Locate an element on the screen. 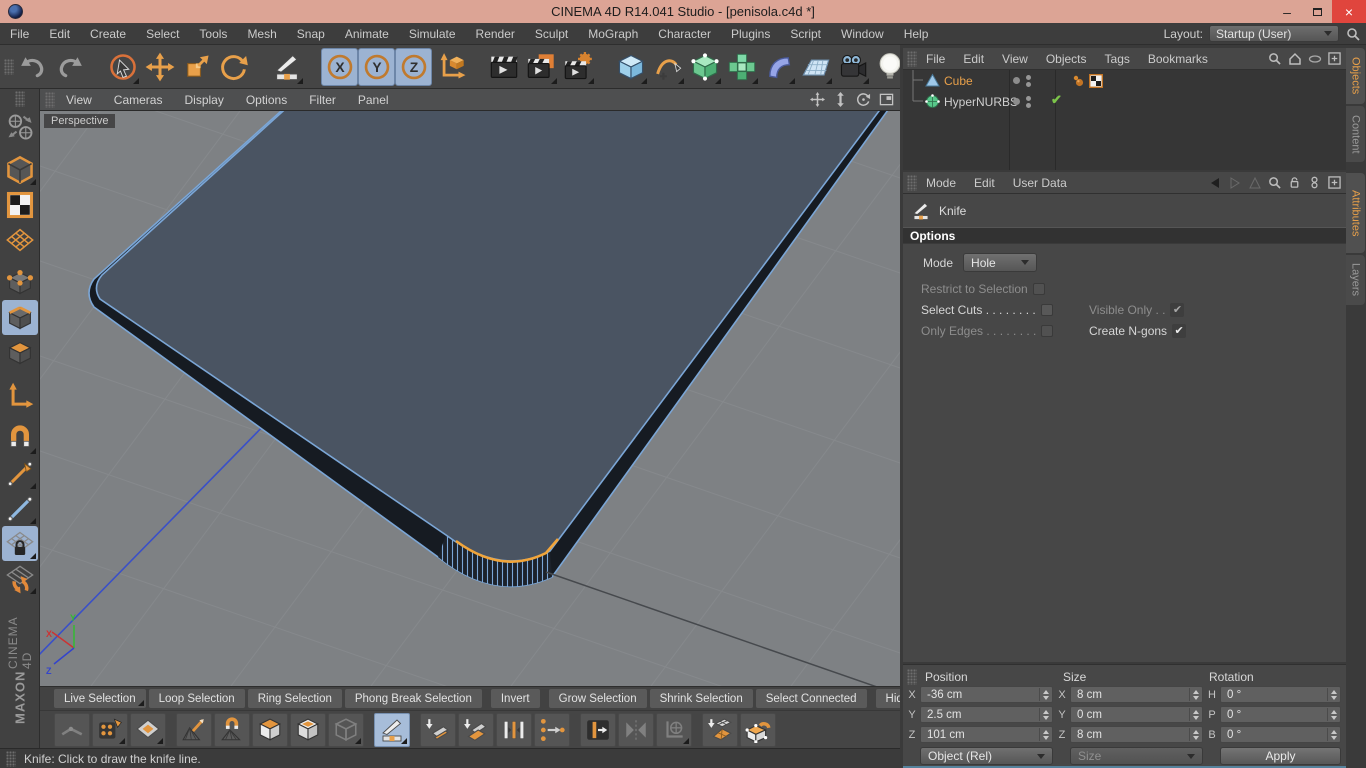 Image resolution: width=1366 pixels, height=768 pixels. viewport-grip is located at coordinates (50, 99).